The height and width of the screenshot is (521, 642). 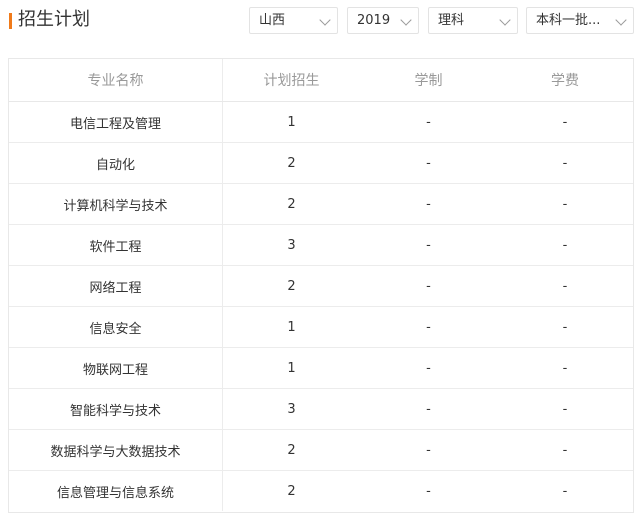 I want to click on subject-select: 理科, so click(x=473, y=20).